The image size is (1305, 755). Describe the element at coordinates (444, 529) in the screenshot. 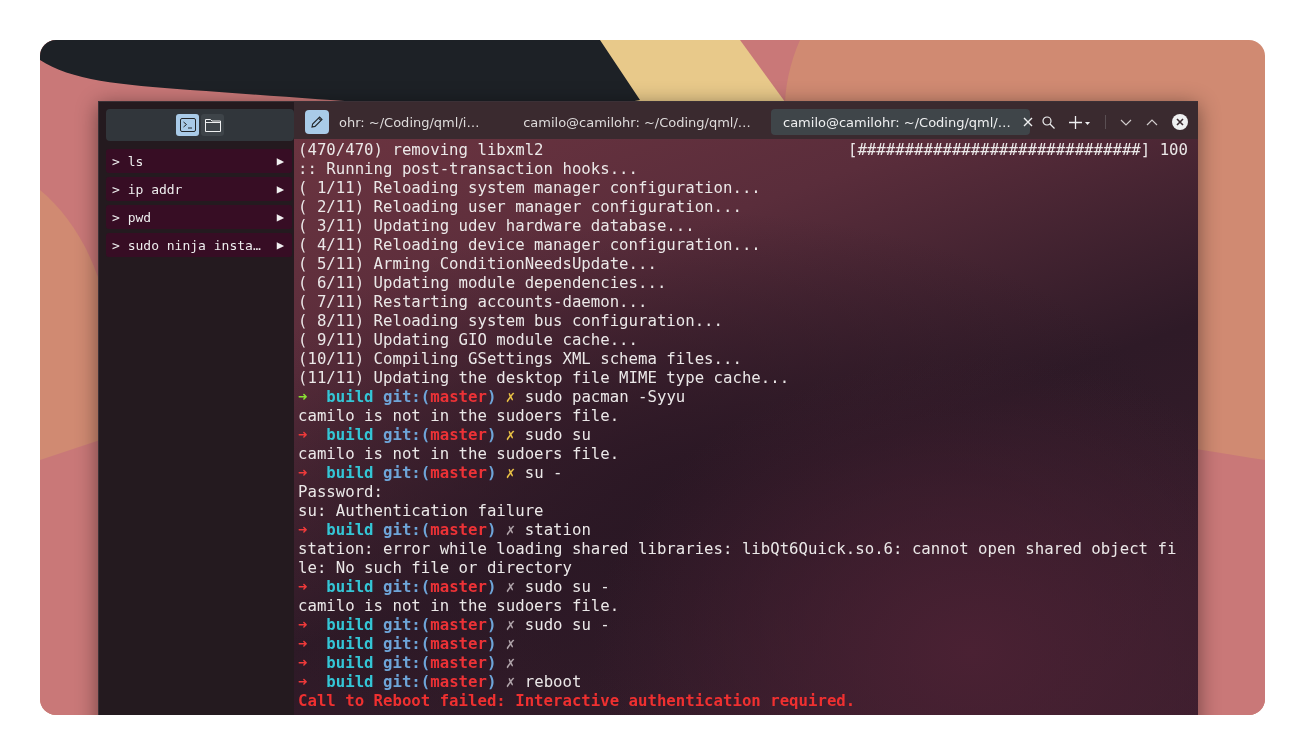

I see `prompt-line: ➜ build git:(master) ✗ station` at that location.